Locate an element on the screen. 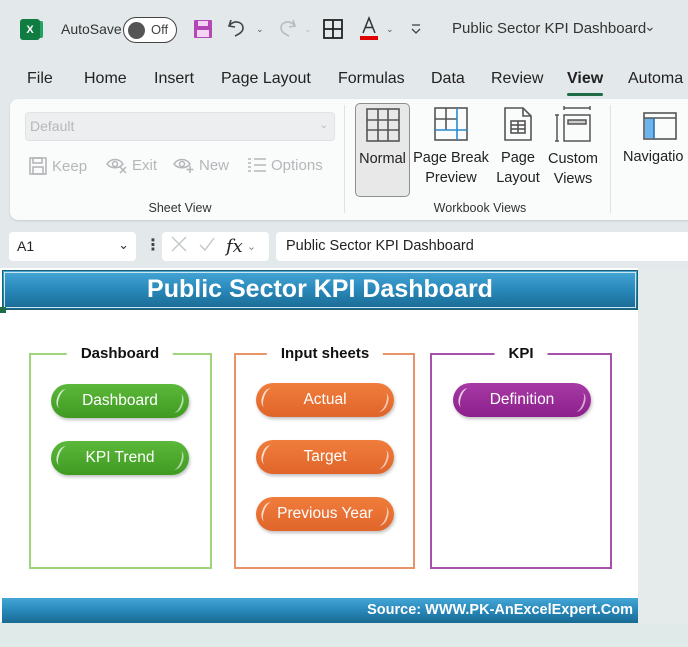 The image size is (688, 647). label-line-1: Custom is located at coordinates (573, 159).